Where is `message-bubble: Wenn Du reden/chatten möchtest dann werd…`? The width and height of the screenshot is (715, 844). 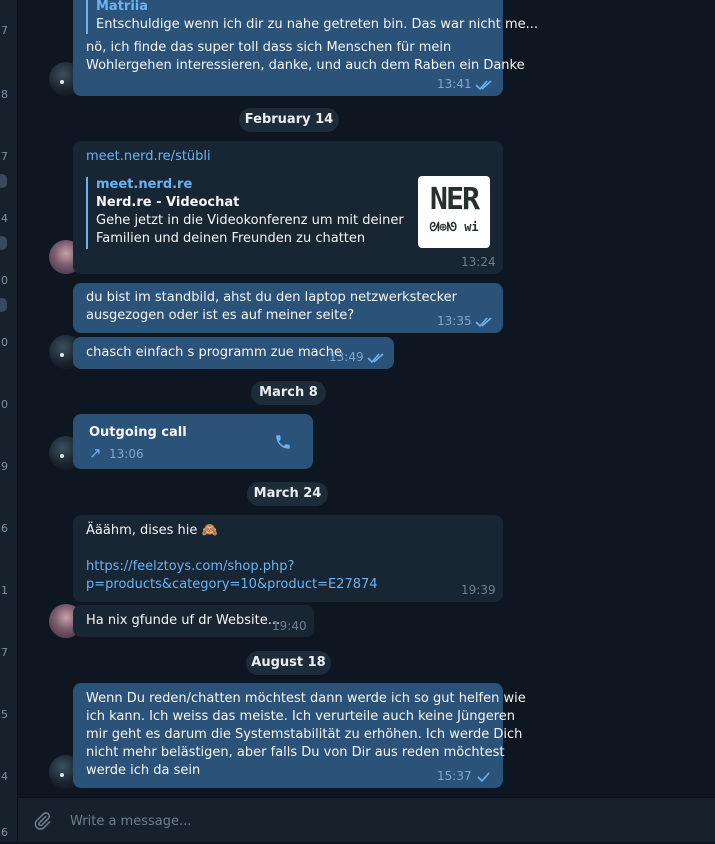 message-bubble: Wenn Du reden/chatten möchtest dann werd… is located at coordinates (299, 735).